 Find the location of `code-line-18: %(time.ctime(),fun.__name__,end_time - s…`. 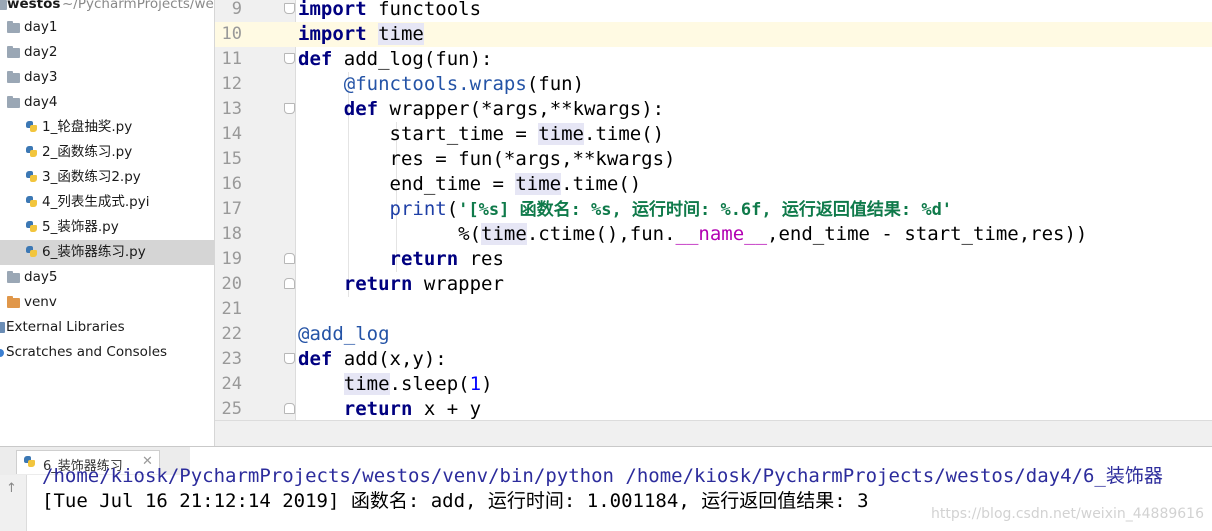

code-line-18: %(time.ctime(),fun.__name__,end_time - s… is located at coordinates (692, 234).